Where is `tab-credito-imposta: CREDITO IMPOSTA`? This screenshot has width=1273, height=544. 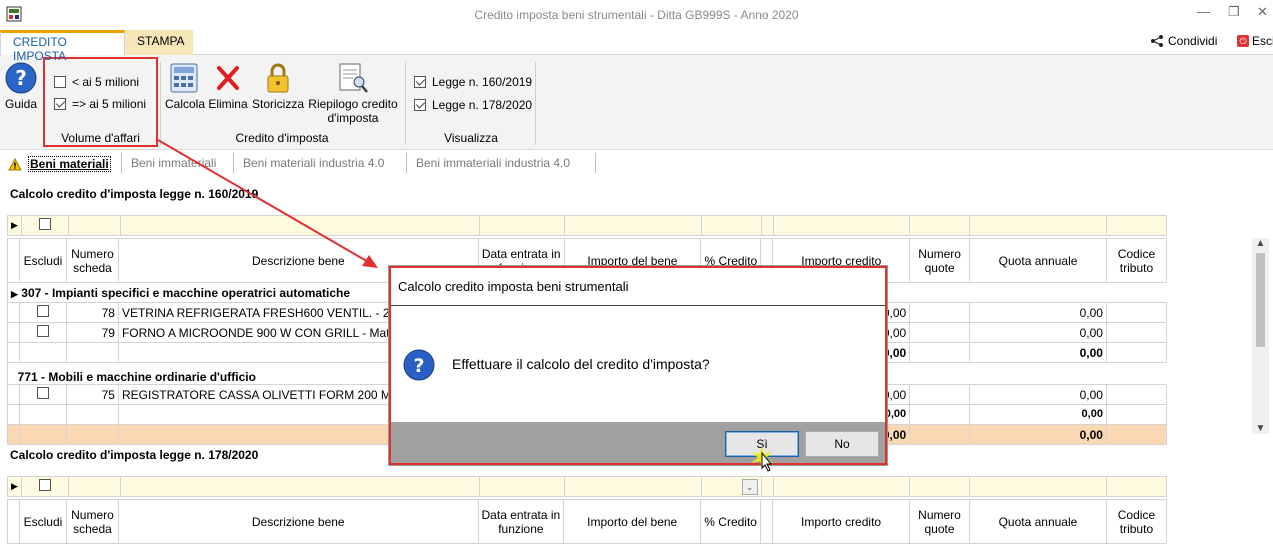 tab-credito-imposta: CREDITO IMPOSTA is located at coordinates (62, 46).